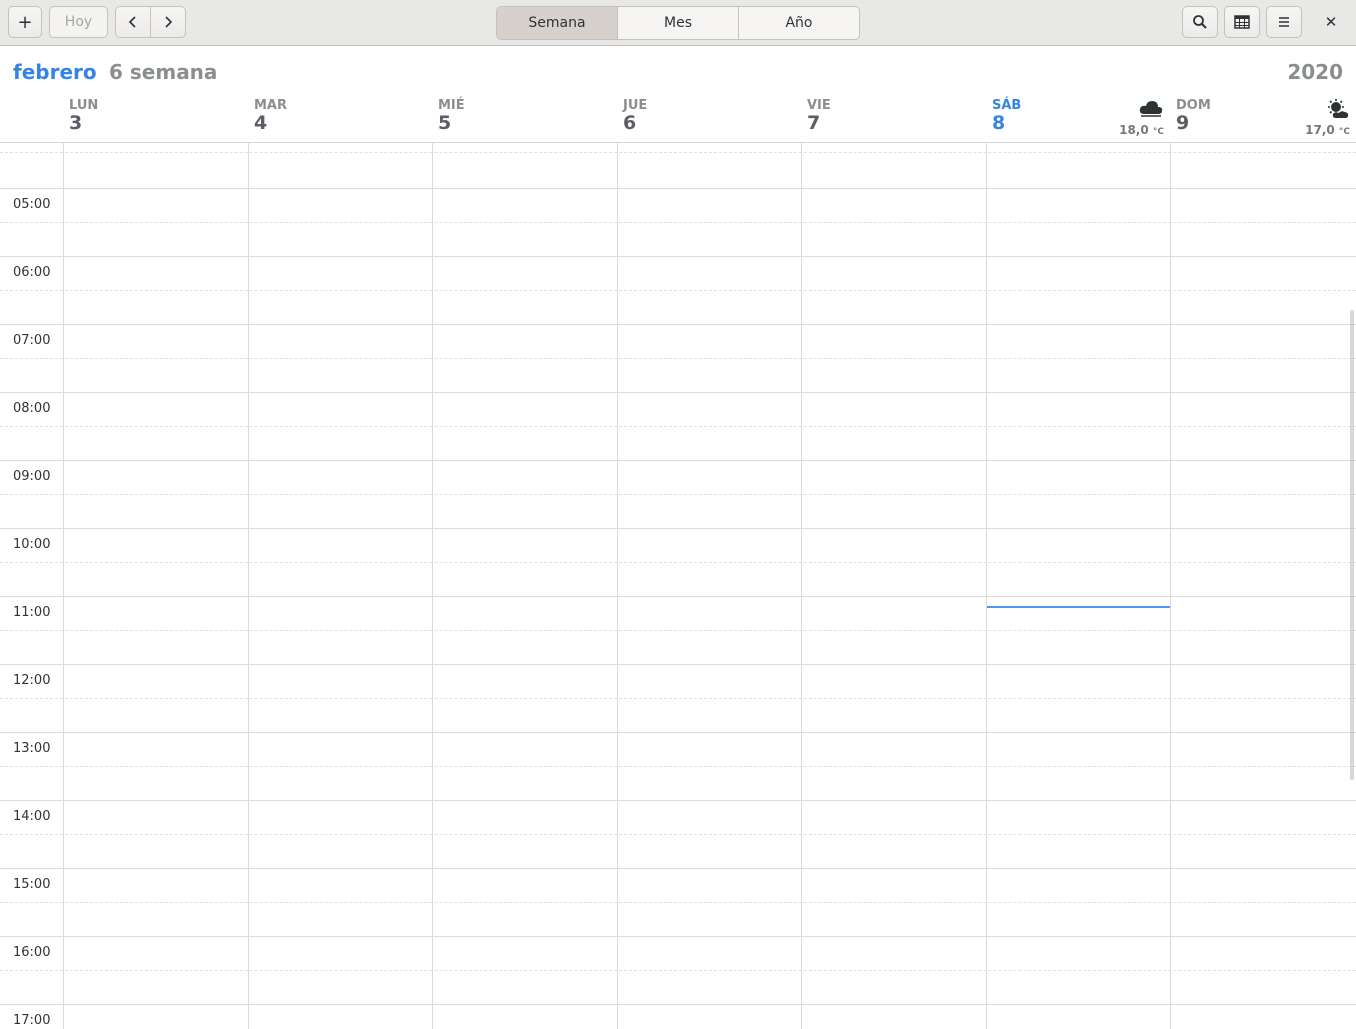 The image size is (1356, 1029). I want to click on hour-label: 14:00, so click(32, 816).